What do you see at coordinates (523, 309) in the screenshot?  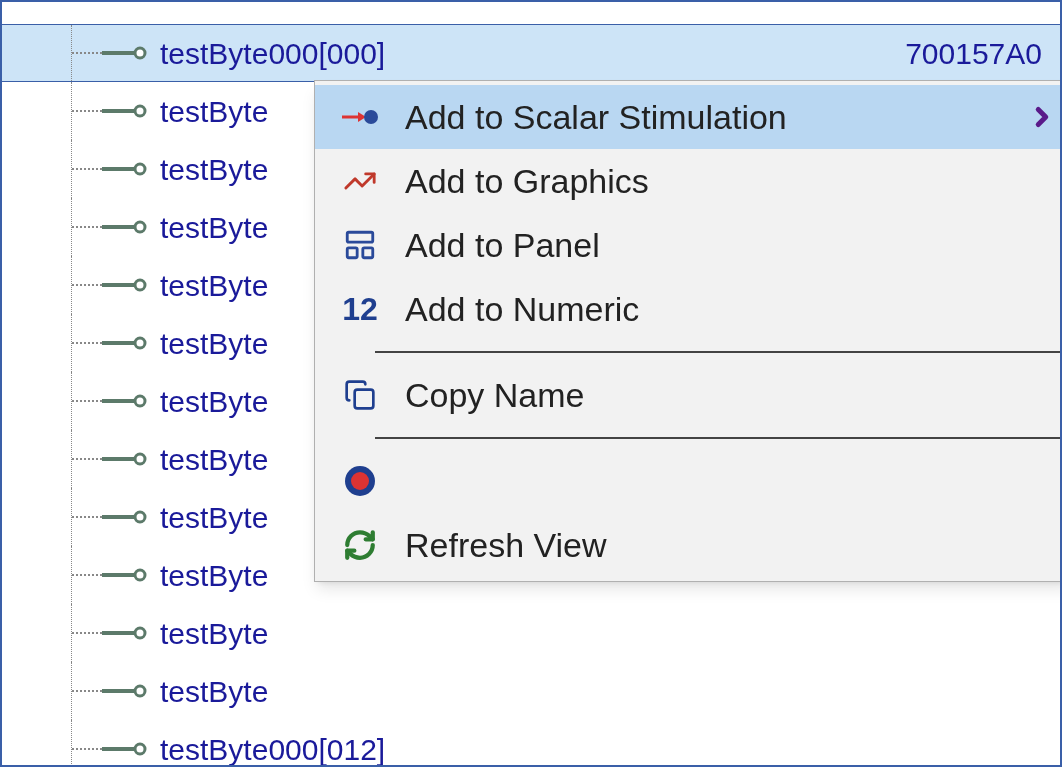 I see `menu-label: Add to Numeric` at bounding box center [523, 309].